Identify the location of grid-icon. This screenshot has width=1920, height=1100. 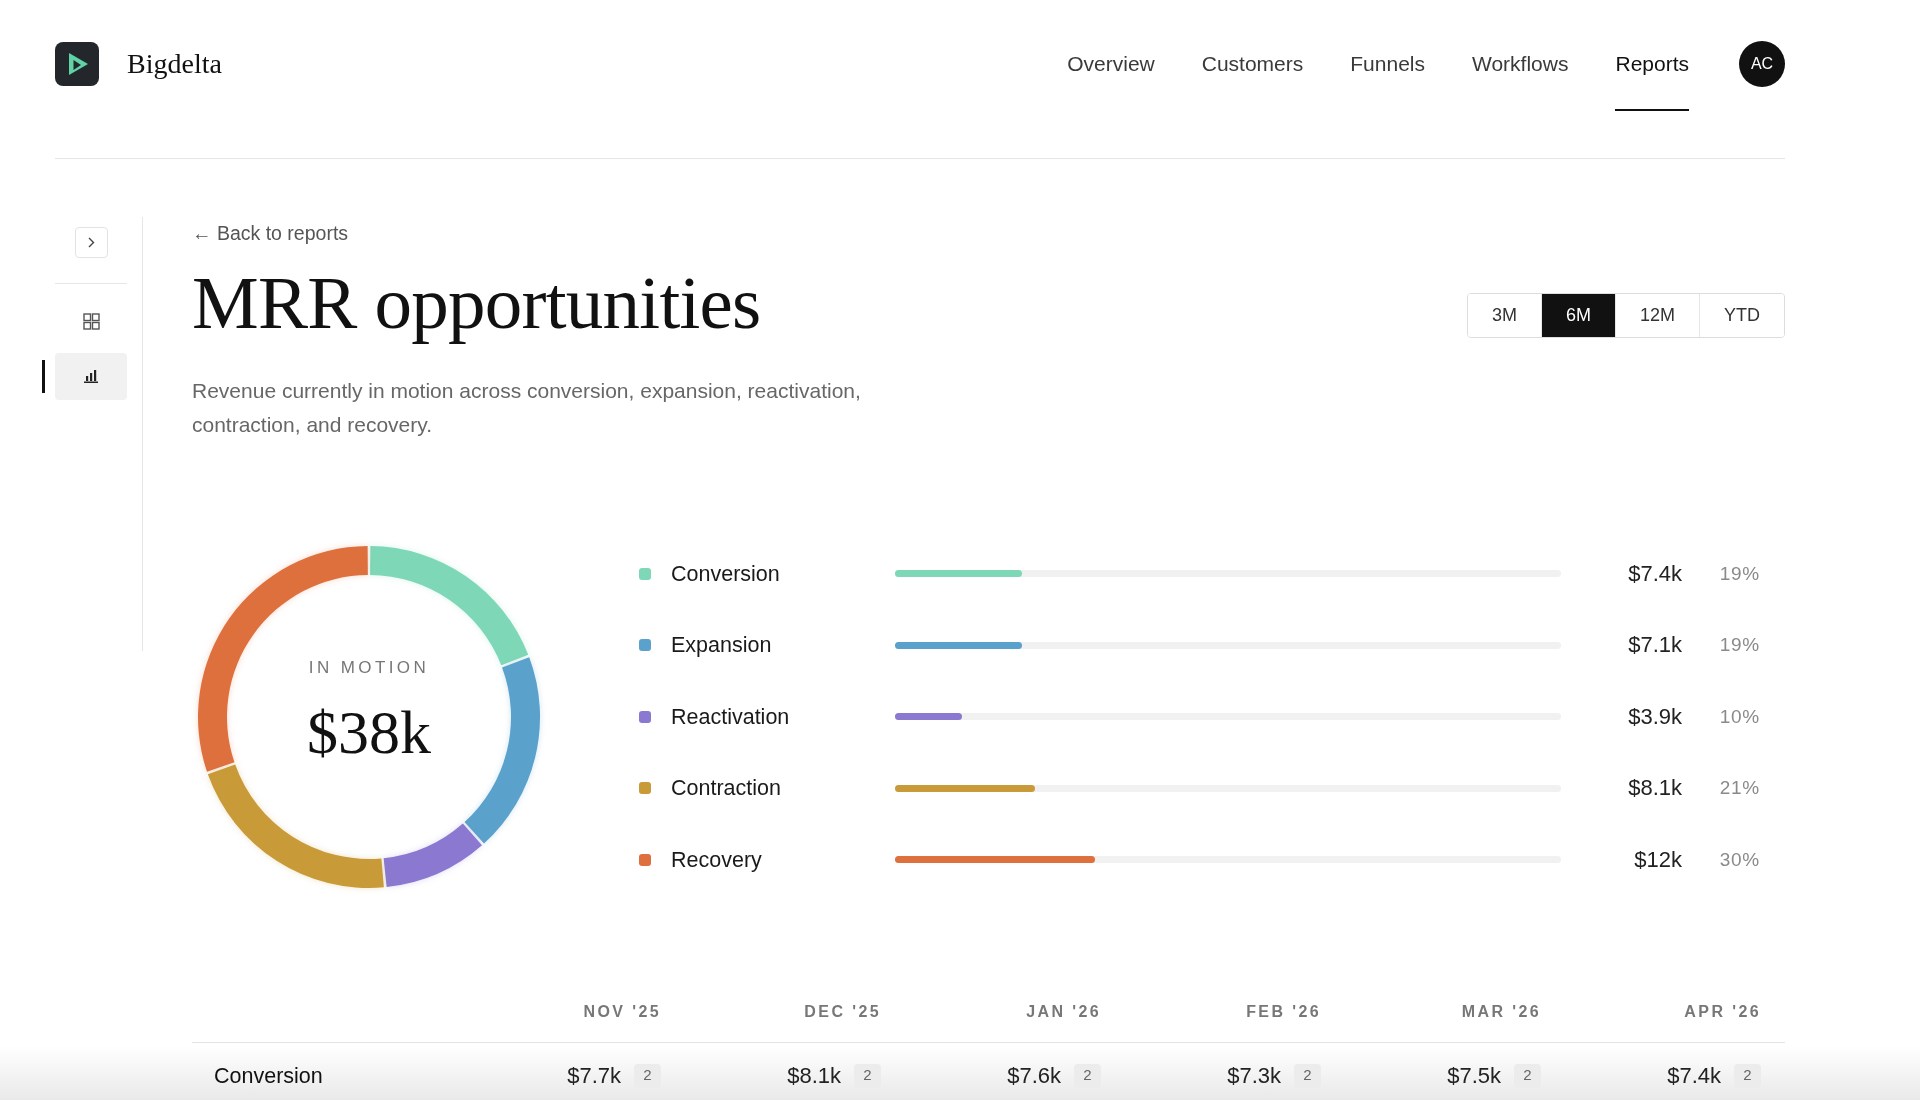
(91, 321).